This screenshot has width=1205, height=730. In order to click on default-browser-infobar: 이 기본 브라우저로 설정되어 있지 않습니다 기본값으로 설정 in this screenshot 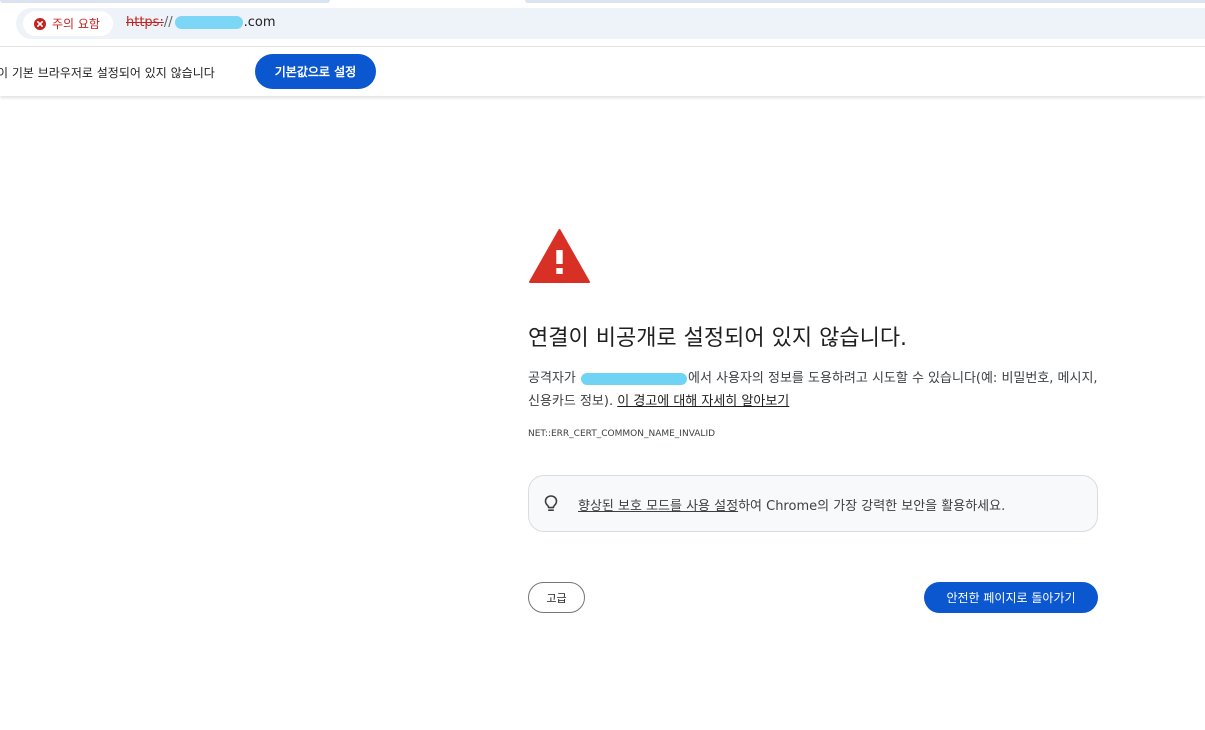, I will do `click(602, 71)`.